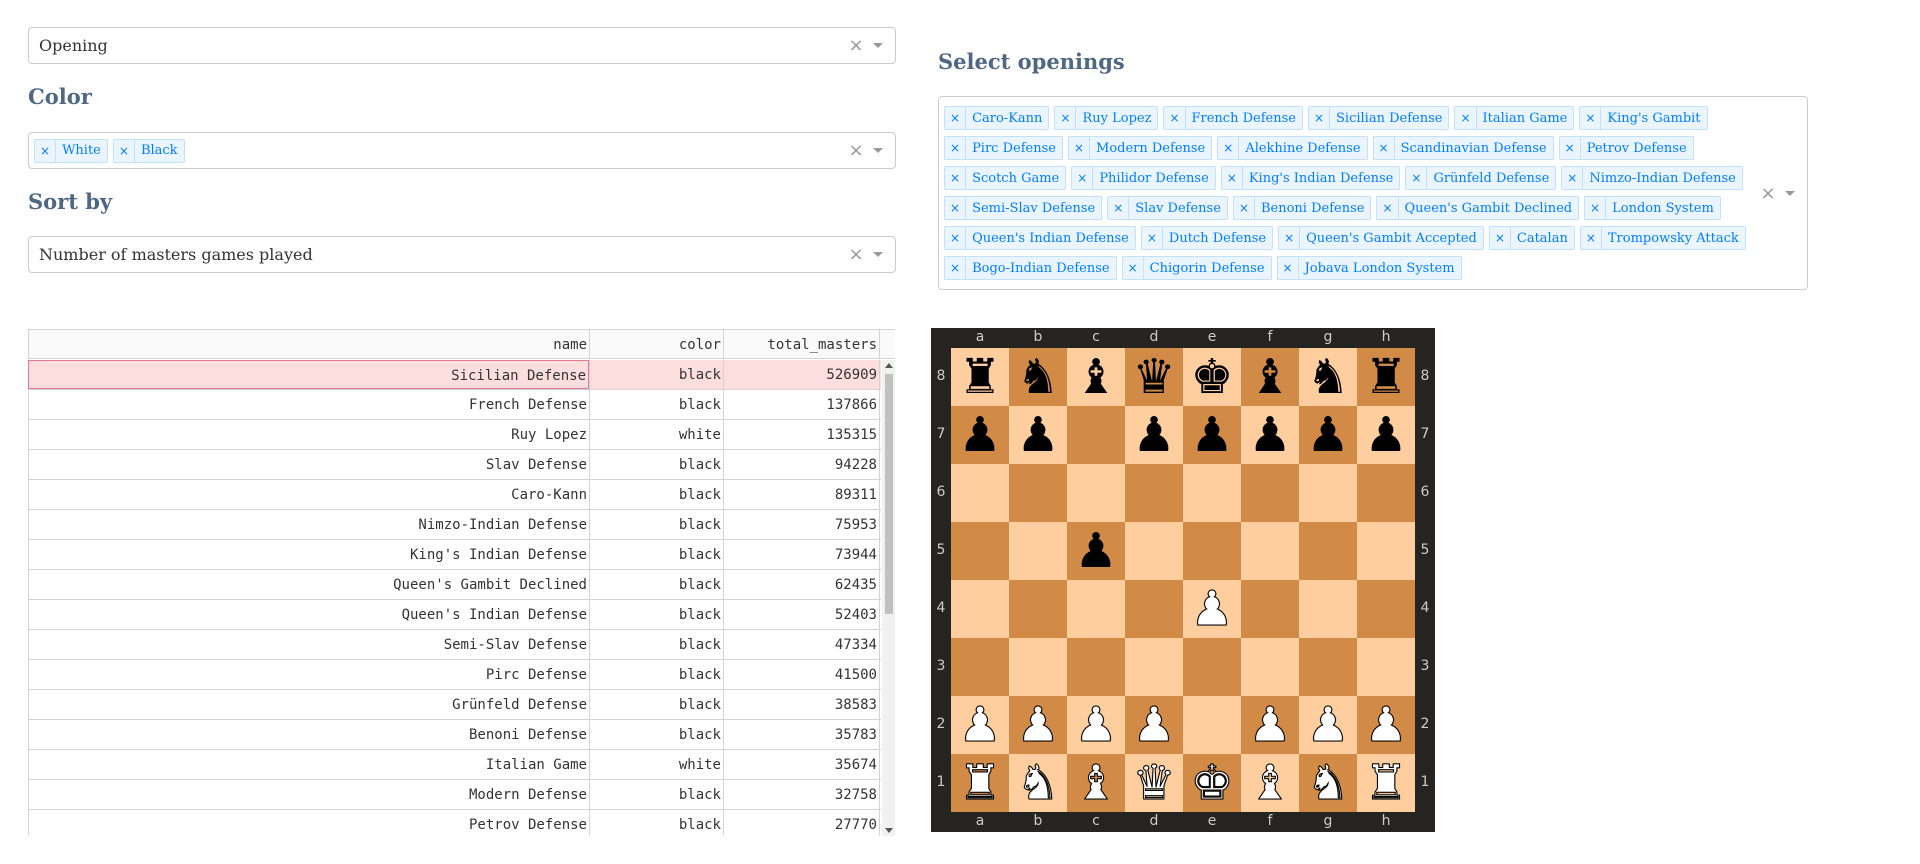 This screenshot has height=864, width=1920. I want to click on table-cell-color: white, so click(656, 764).